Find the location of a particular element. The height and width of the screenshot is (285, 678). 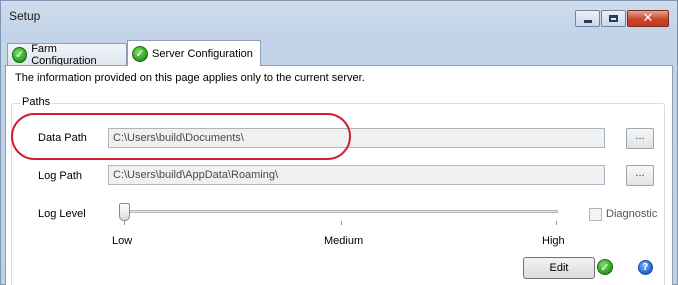

tab-farm-configuration: ✓ Farm Configuration is located at coordinates (67, 54).